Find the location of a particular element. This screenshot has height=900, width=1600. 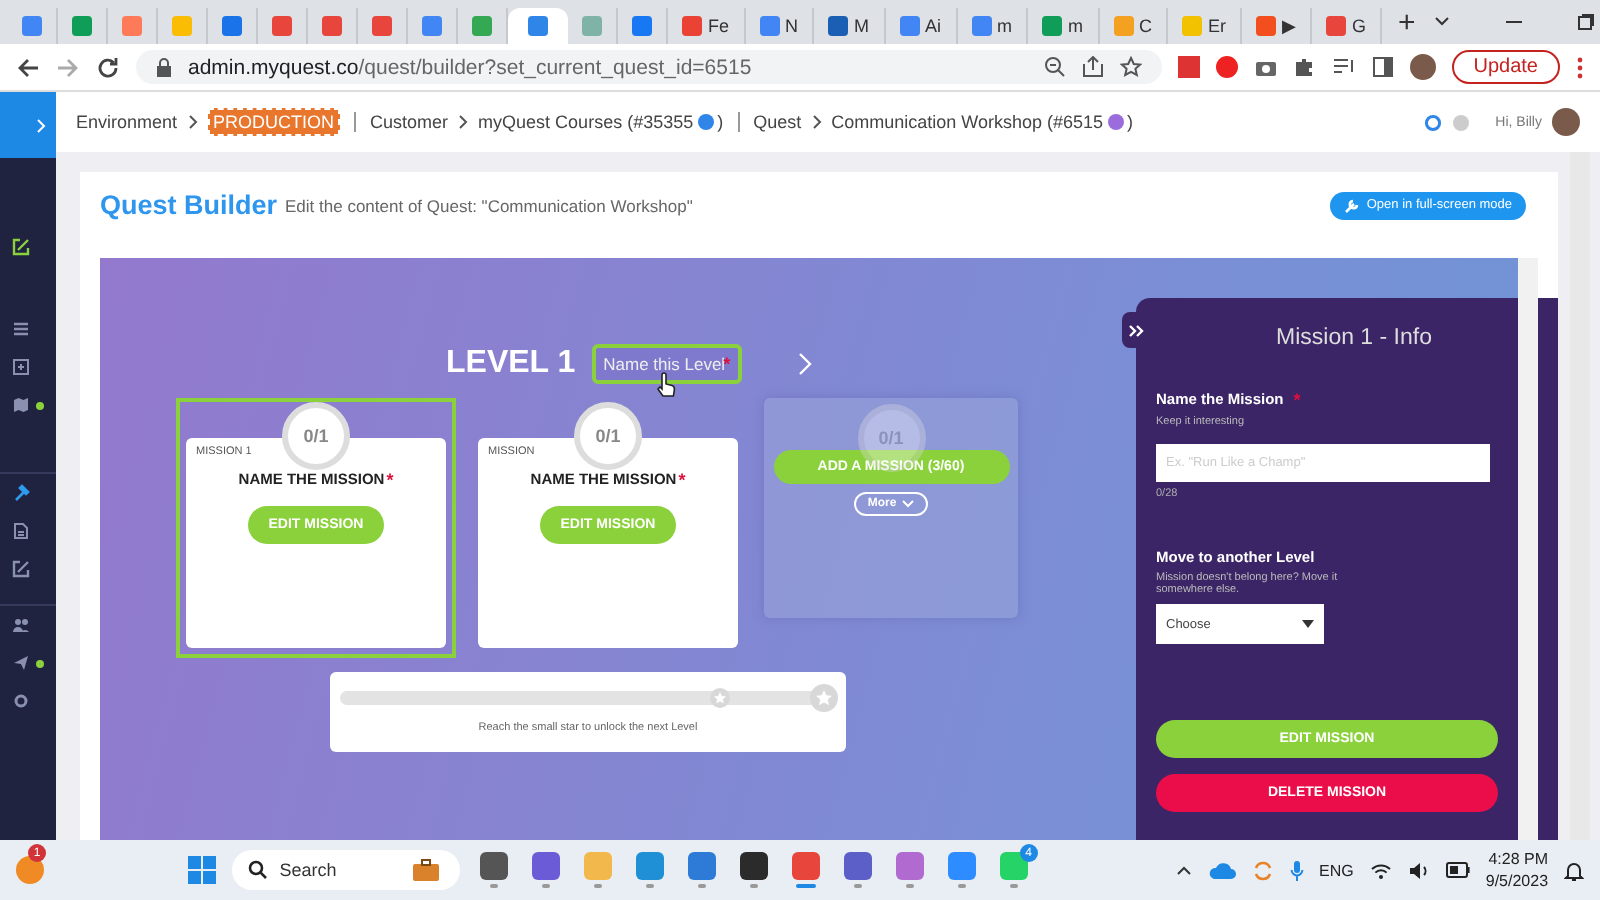

speaker-icon is located at coordinates (1418, 870).